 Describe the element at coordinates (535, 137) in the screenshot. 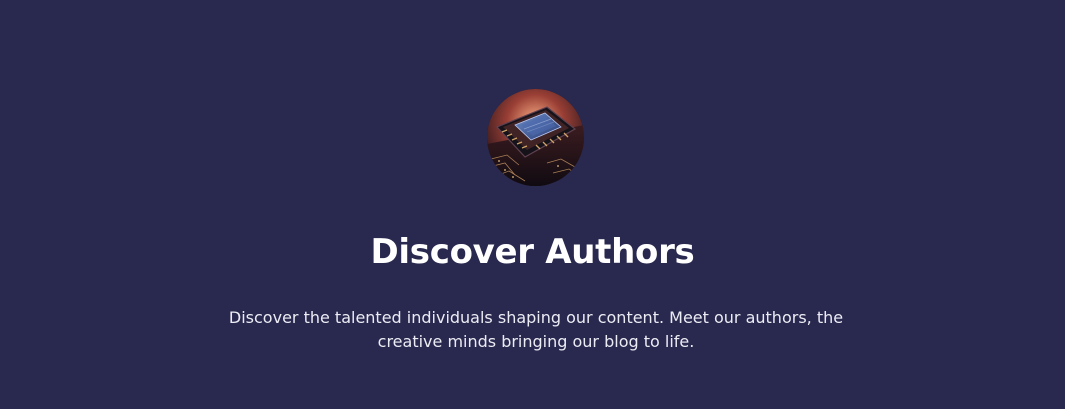

I see `cpu-chip-image` at that location.